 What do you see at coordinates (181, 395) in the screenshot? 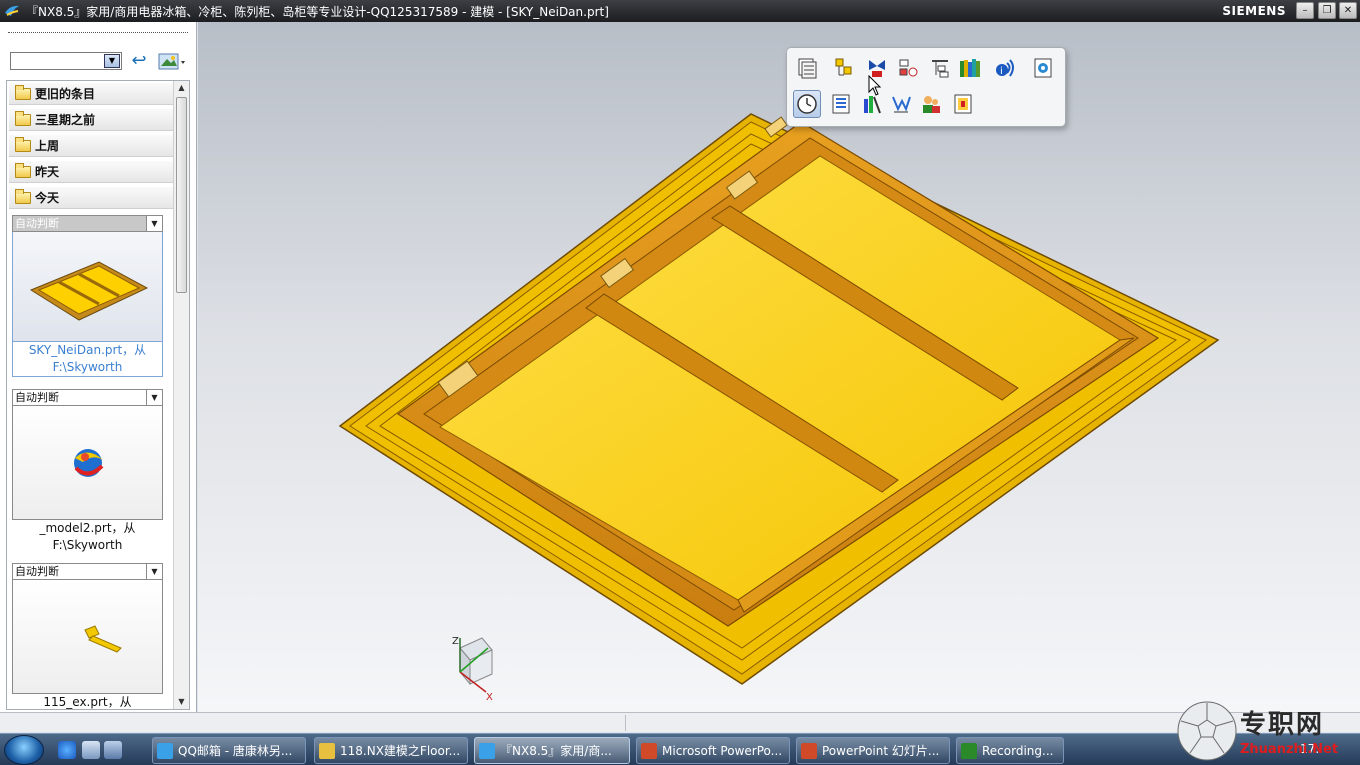
I see `navigator-scrollbar: ▲ ▼` at bounding box center [181, 395].